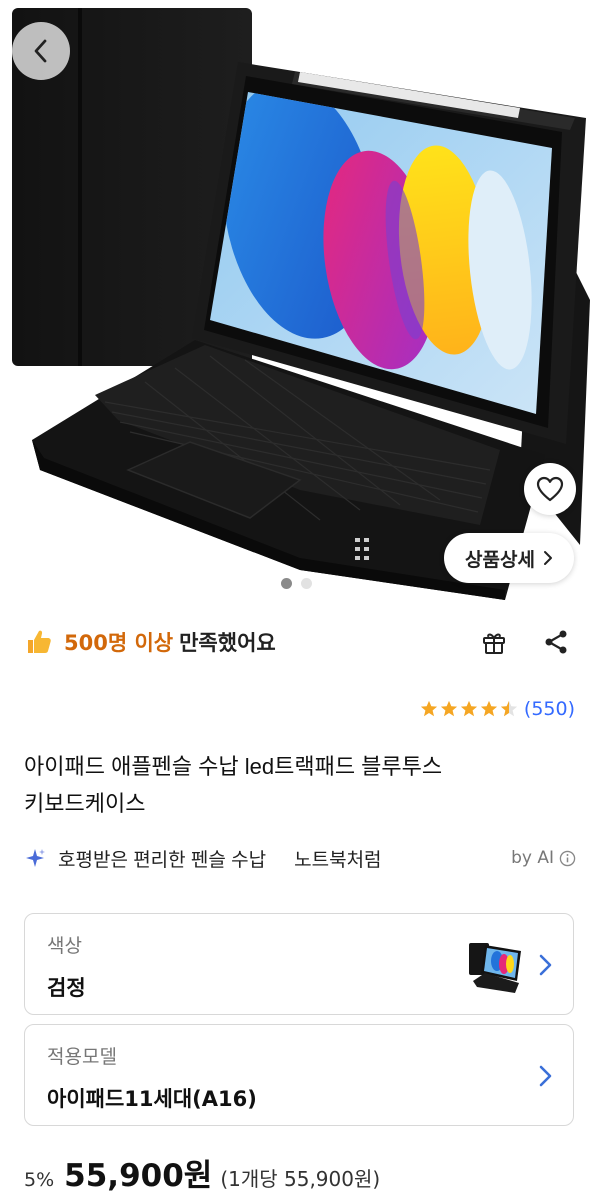  Describe the element at coordinates (35, 858) in the screenshot. I see `sparkle-icon` at that location.